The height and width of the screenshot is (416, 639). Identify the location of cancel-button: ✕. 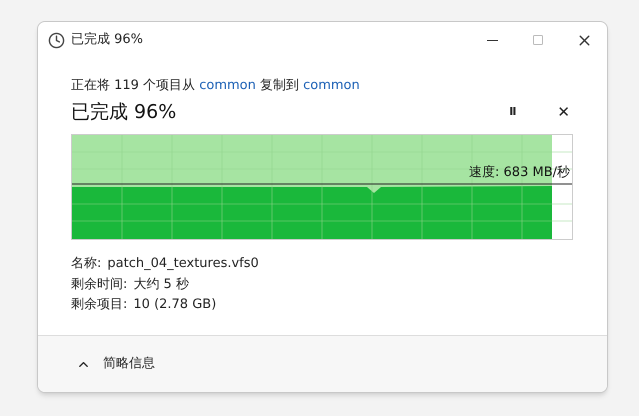
(563, 111).